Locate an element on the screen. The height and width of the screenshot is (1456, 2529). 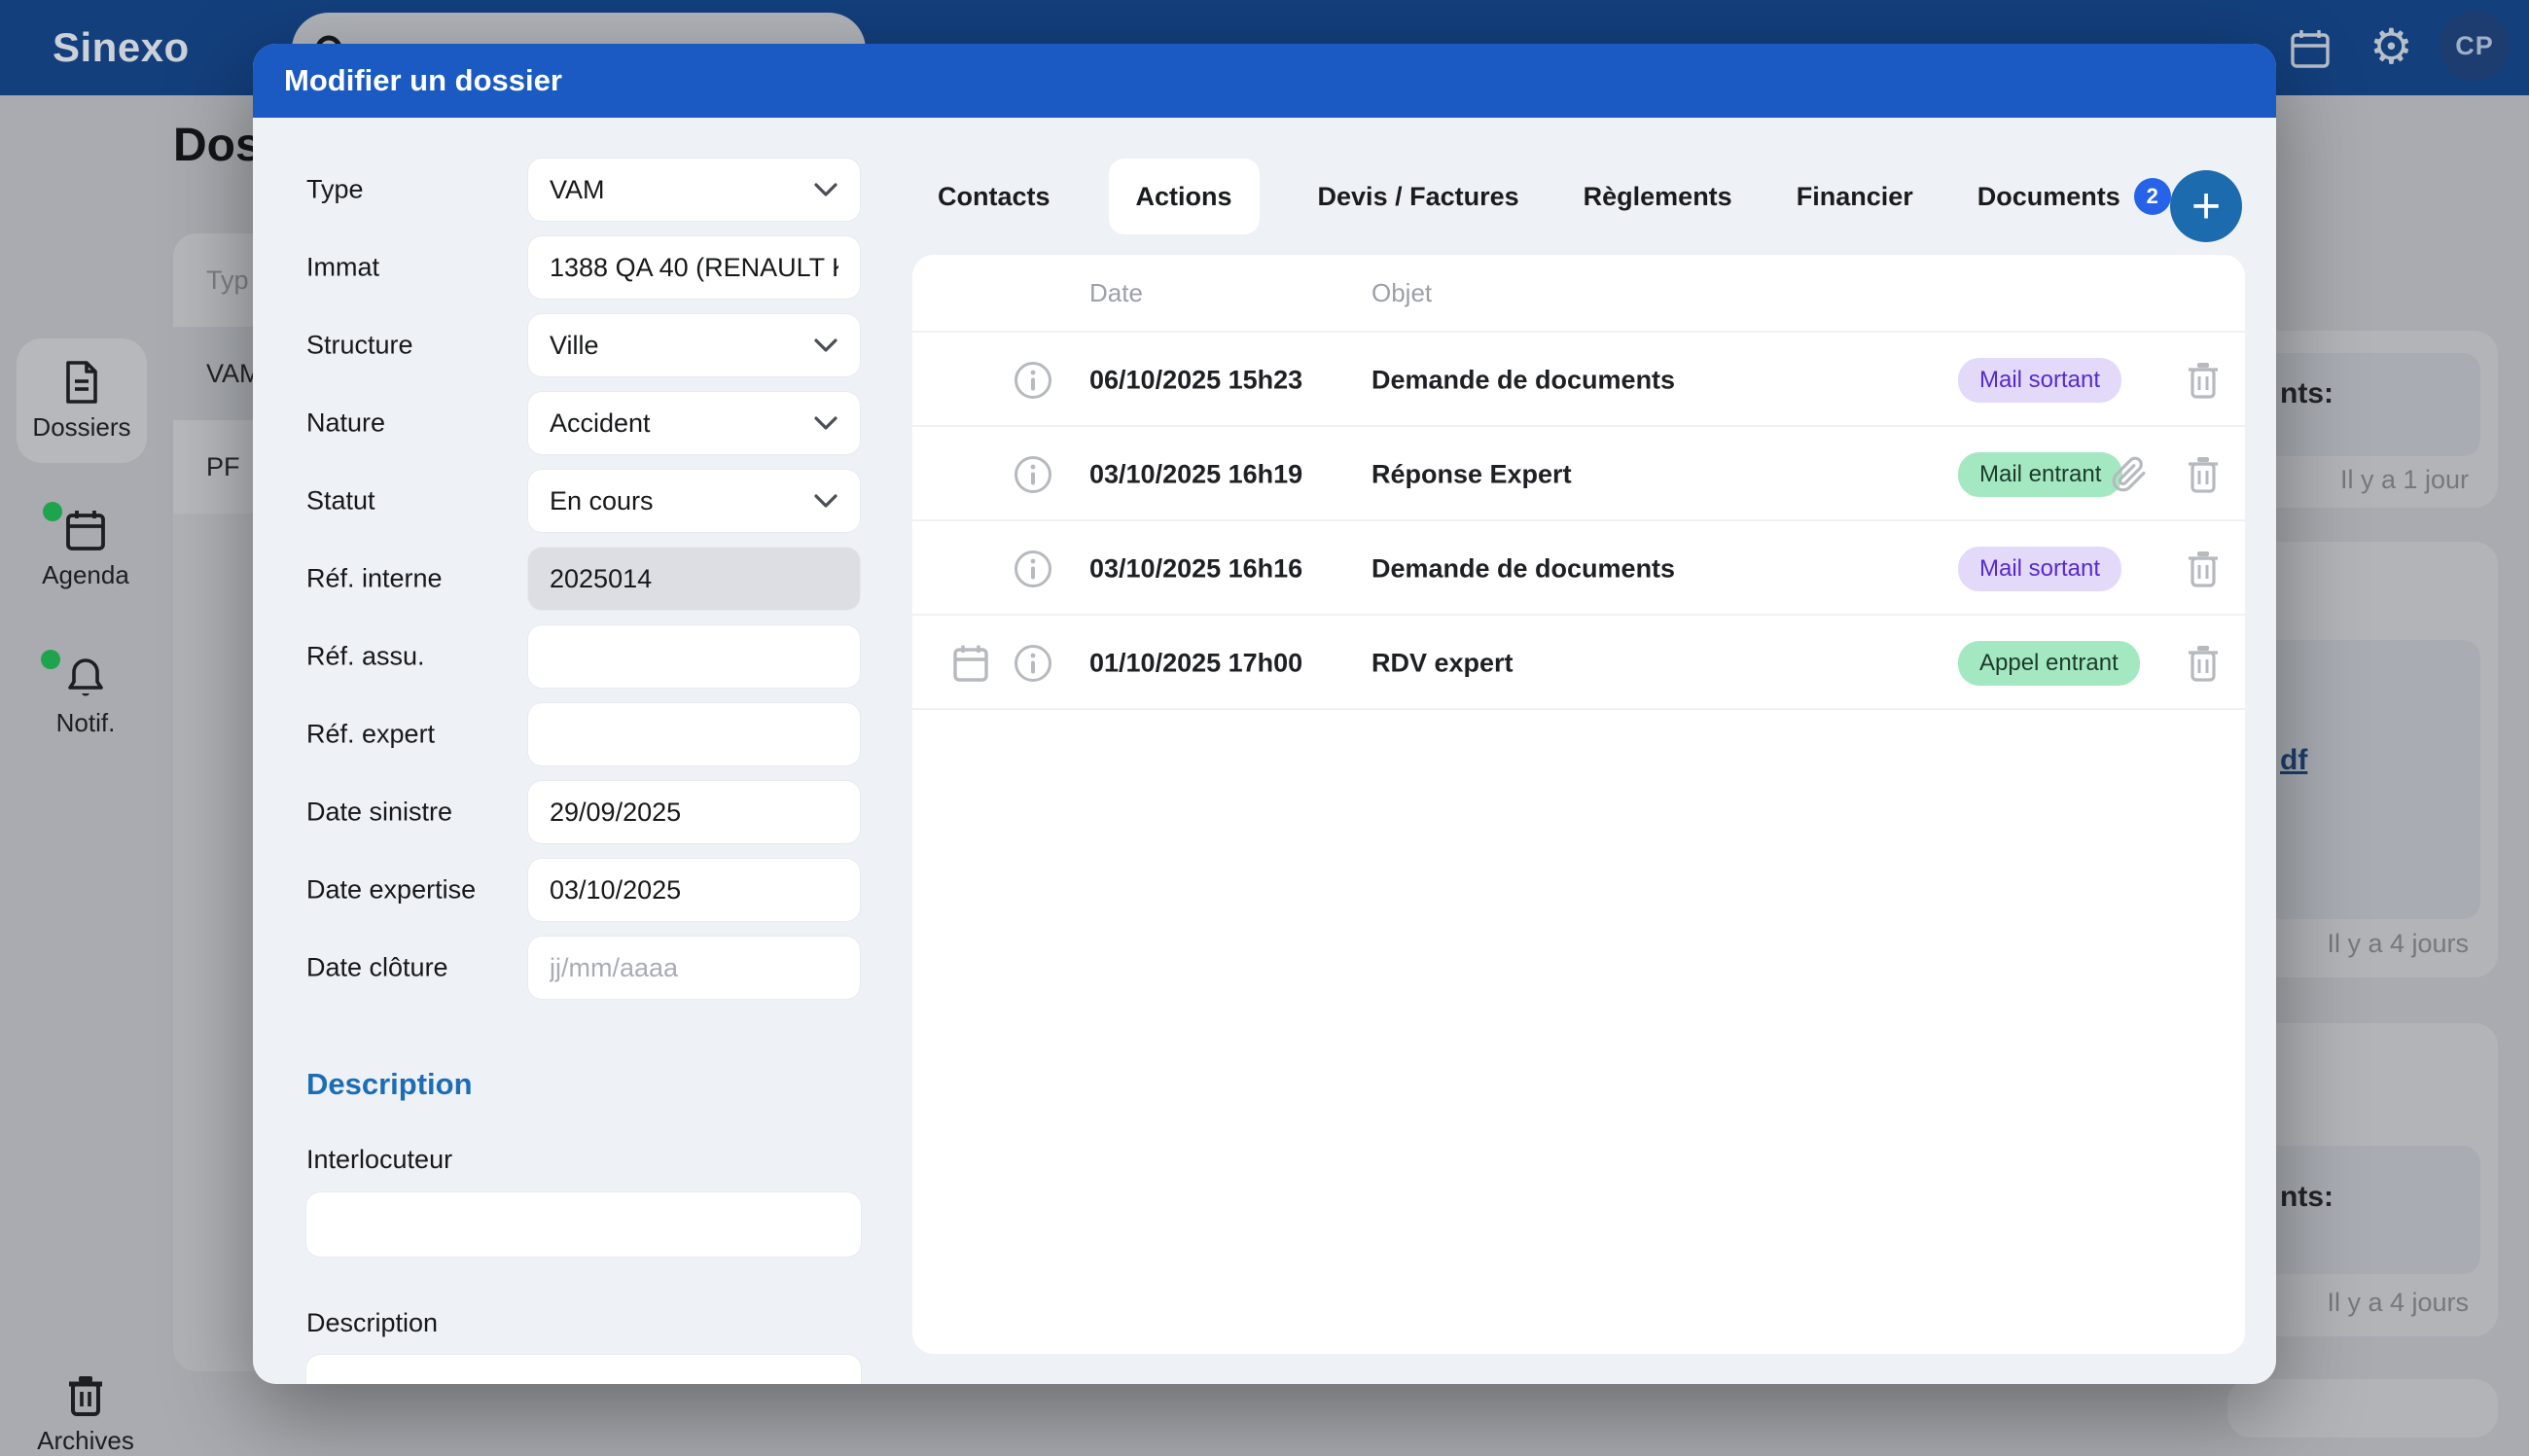
input-date-cl-ture: jj/mm/aaaa is located at coordinates (694, 968).